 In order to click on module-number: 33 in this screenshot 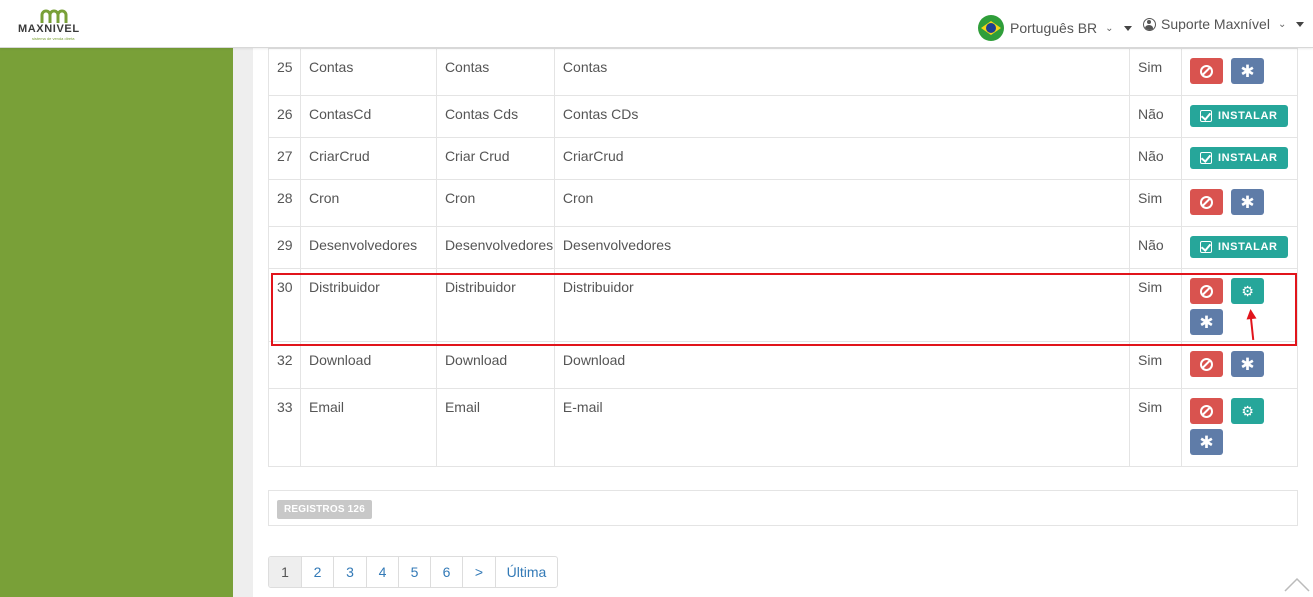, I will do `click(284, 427)`.